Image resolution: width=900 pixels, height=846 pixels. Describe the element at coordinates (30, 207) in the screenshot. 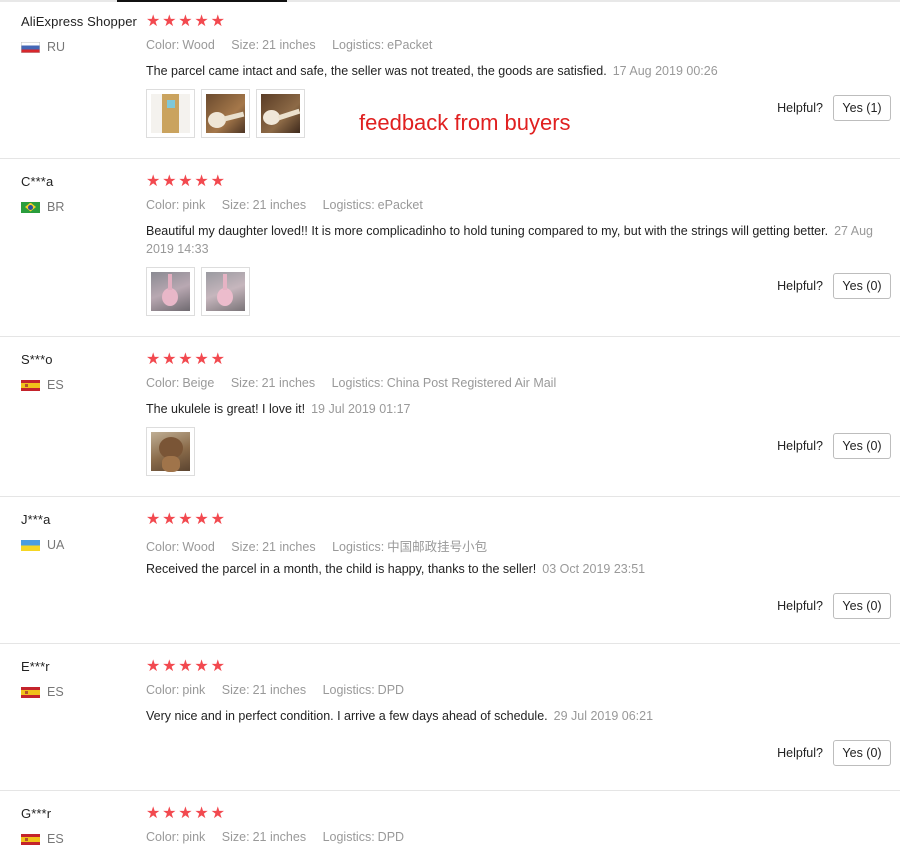

I see `brazil-flag-icon` at that location.